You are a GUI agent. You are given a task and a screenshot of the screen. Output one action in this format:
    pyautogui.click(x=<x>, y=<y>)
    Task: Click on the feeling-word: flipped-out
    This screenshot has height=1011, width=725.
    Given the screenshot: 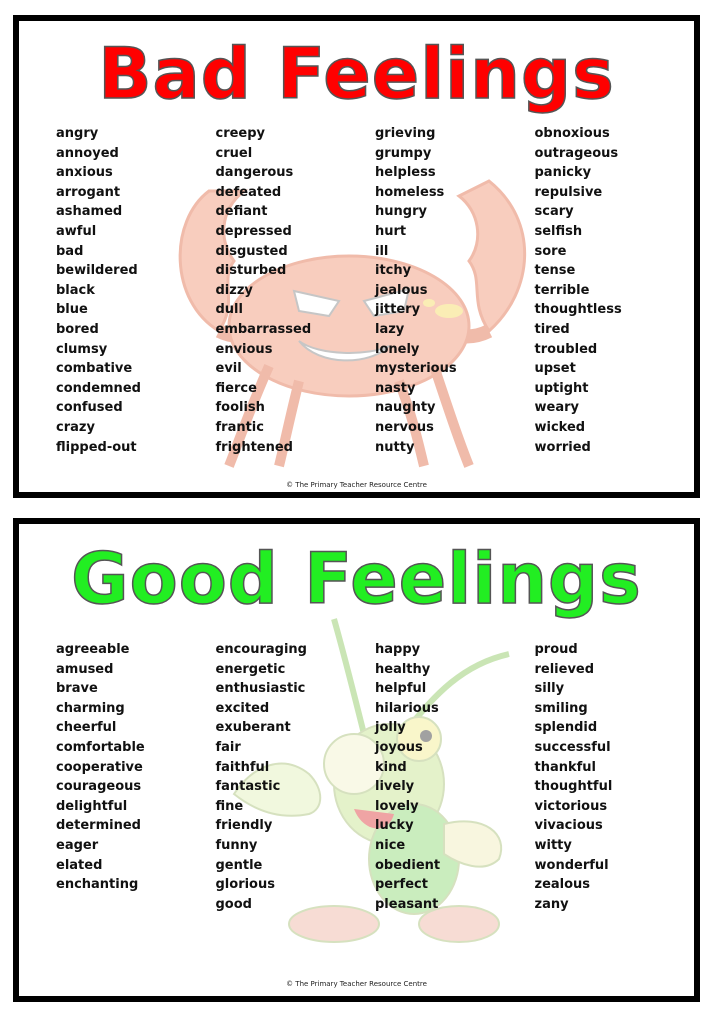 What is the action you would take?
    pyautogui.click(x=96, y=447)
    